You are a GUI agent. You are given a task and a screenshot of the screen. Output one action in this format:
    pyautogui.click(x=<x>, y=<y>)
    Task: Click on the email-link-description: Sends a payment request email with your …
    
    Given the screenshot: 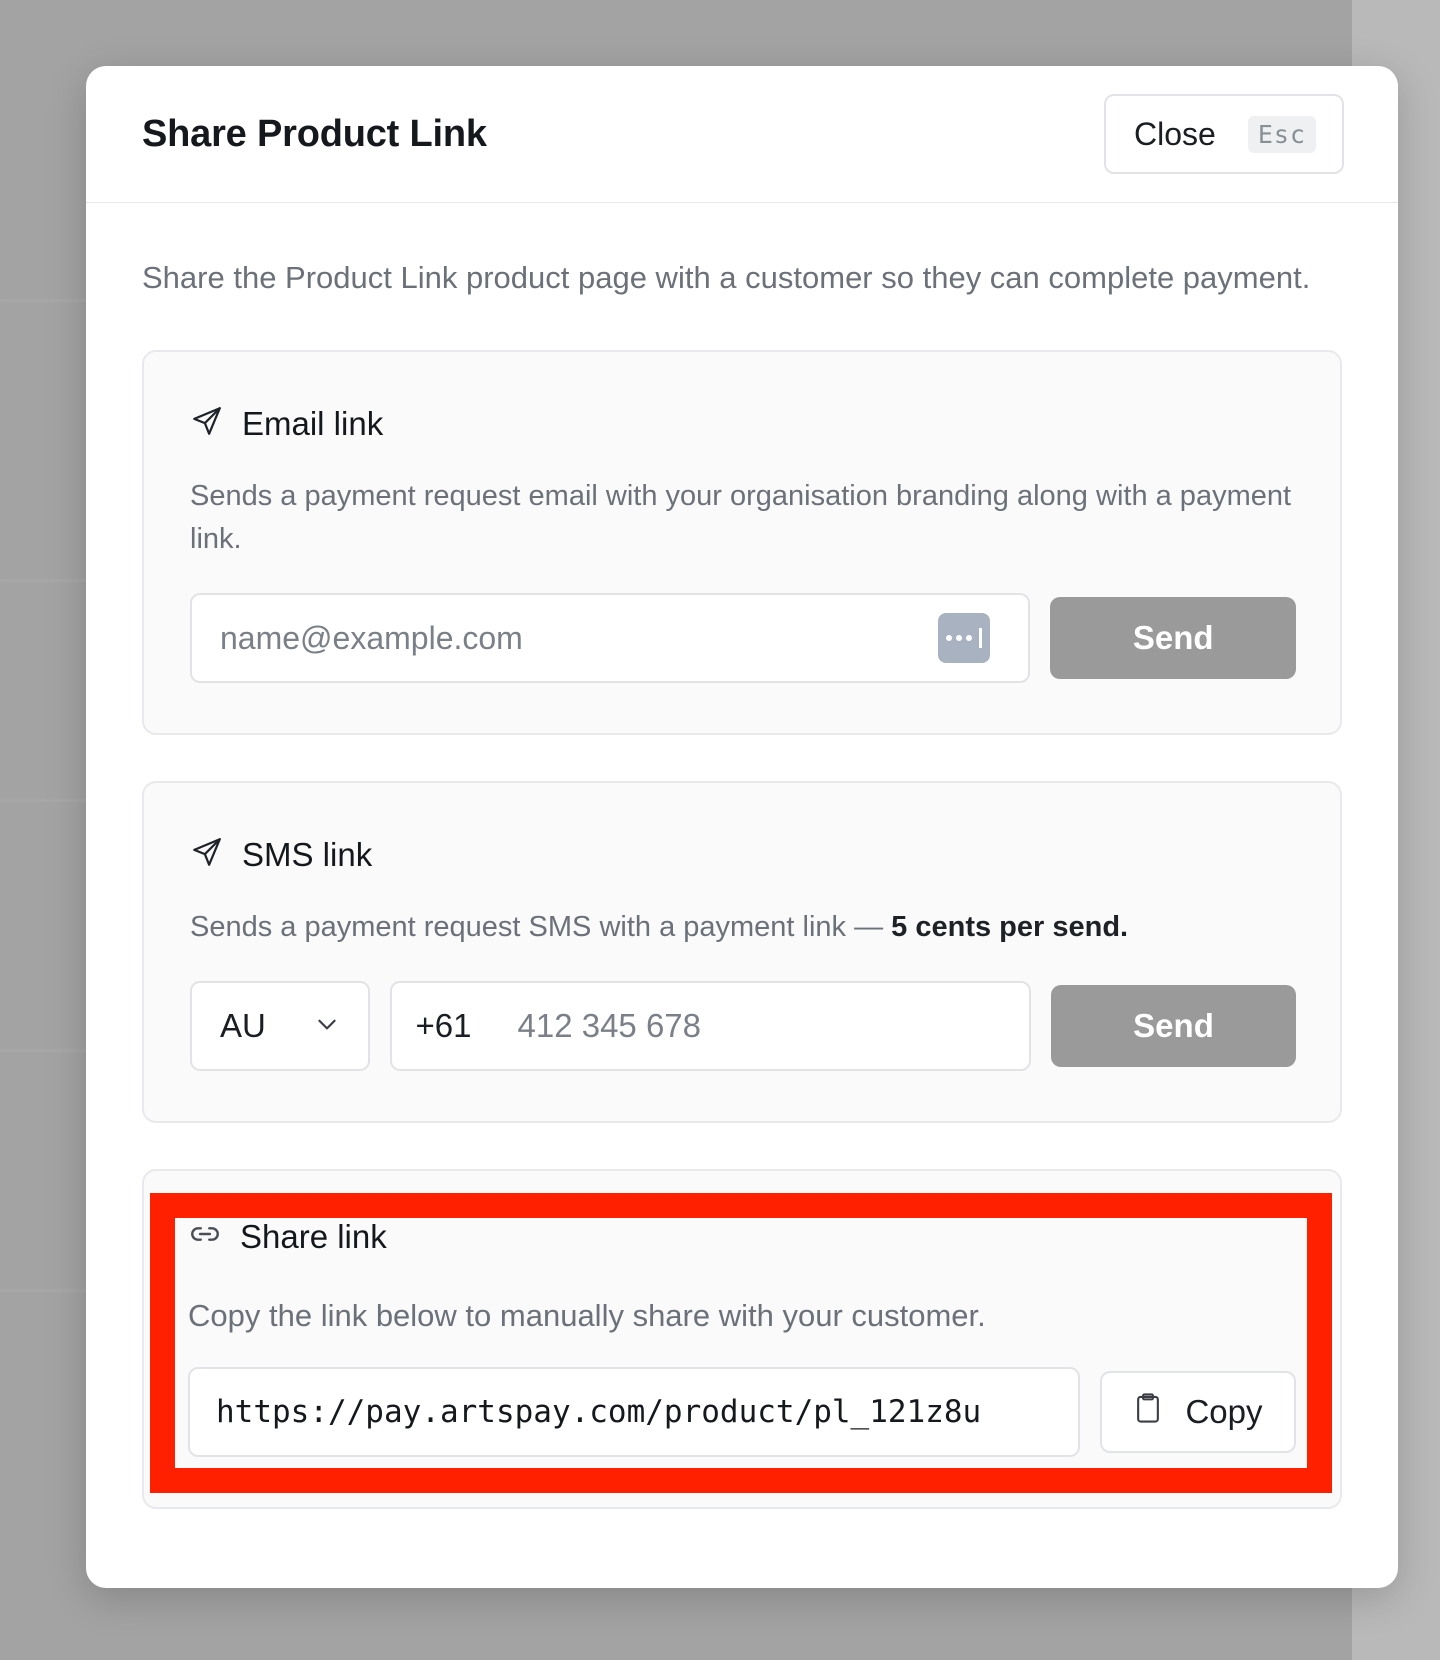 What is the action you would take?
    pyautogui.click(x=741, y=517)
    